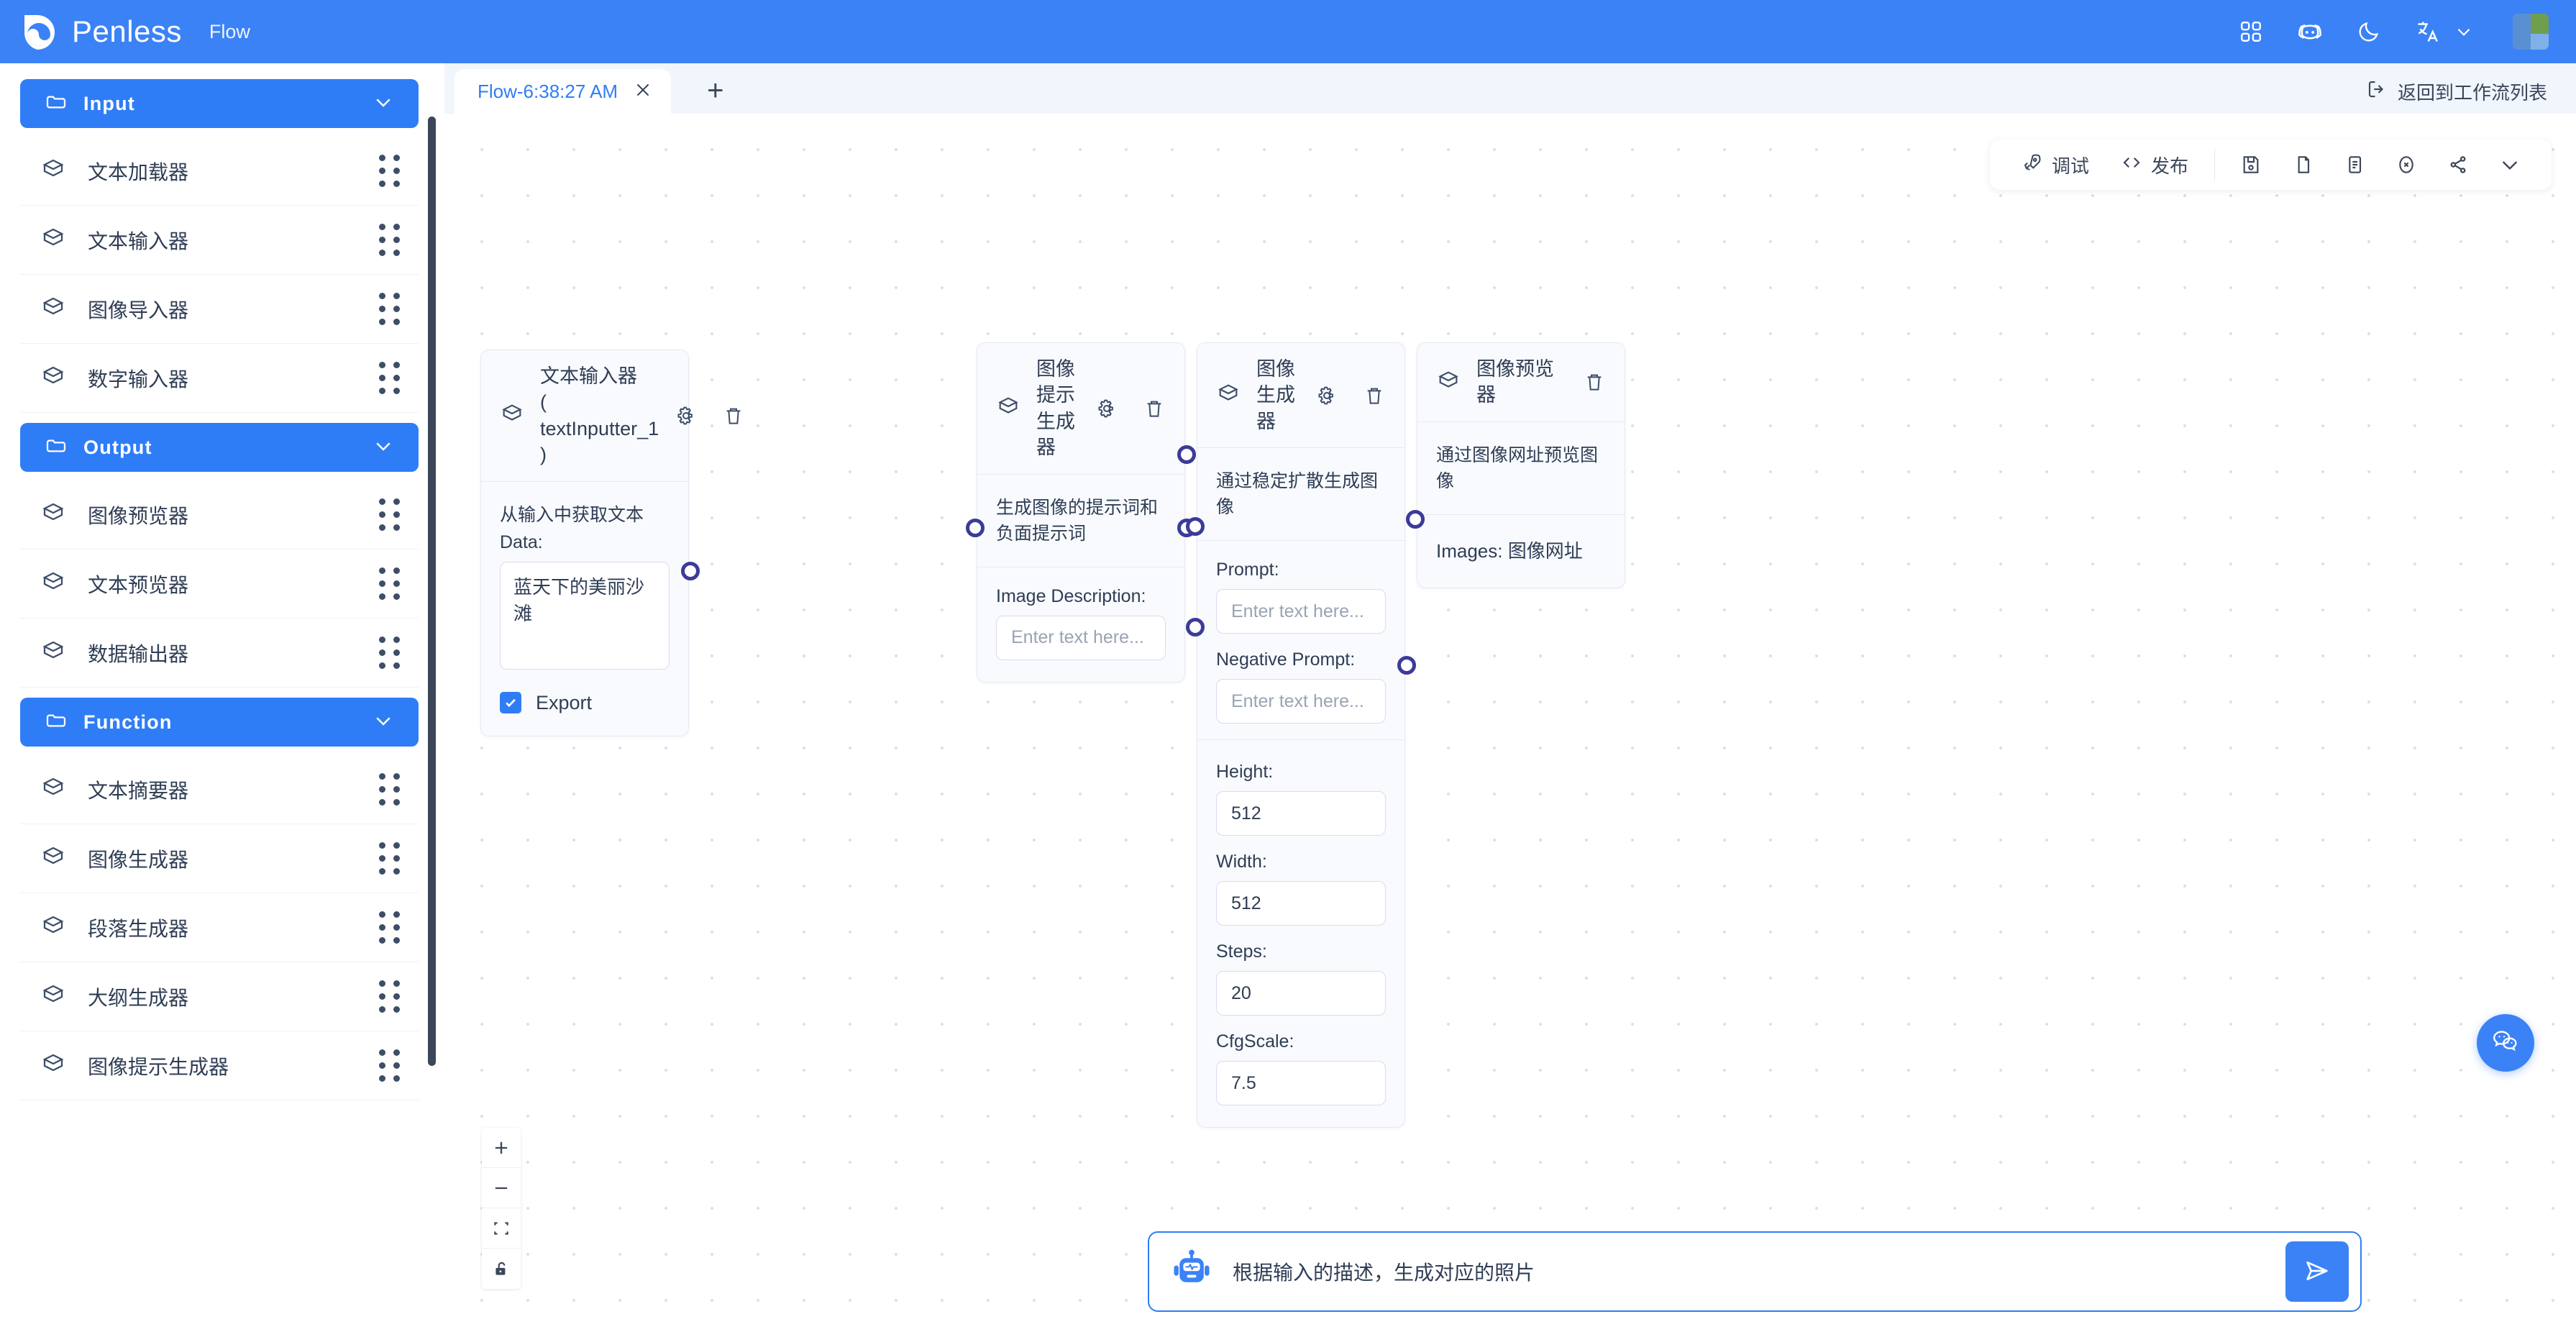 This screenshot has height=1332, width=2576. I want to click on palette-node-item: 图像提示生成器, so click(219, 1065).